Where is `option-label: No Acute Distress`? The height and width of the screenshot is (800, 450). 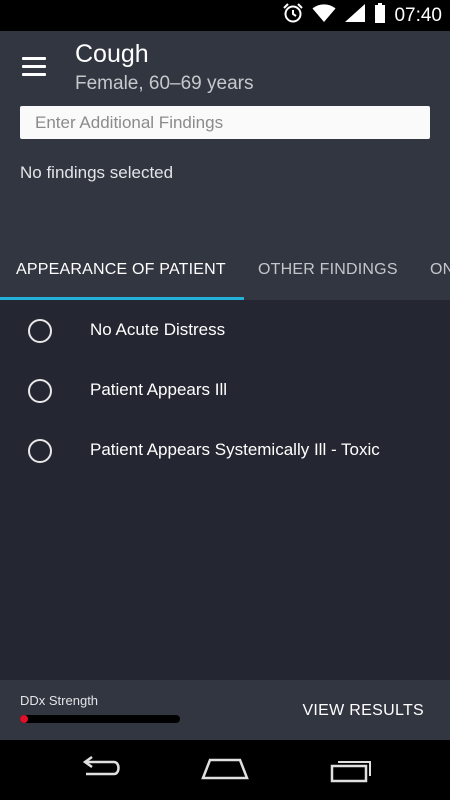
option-label: No Acute Distress is located at coordinates (158, 329).